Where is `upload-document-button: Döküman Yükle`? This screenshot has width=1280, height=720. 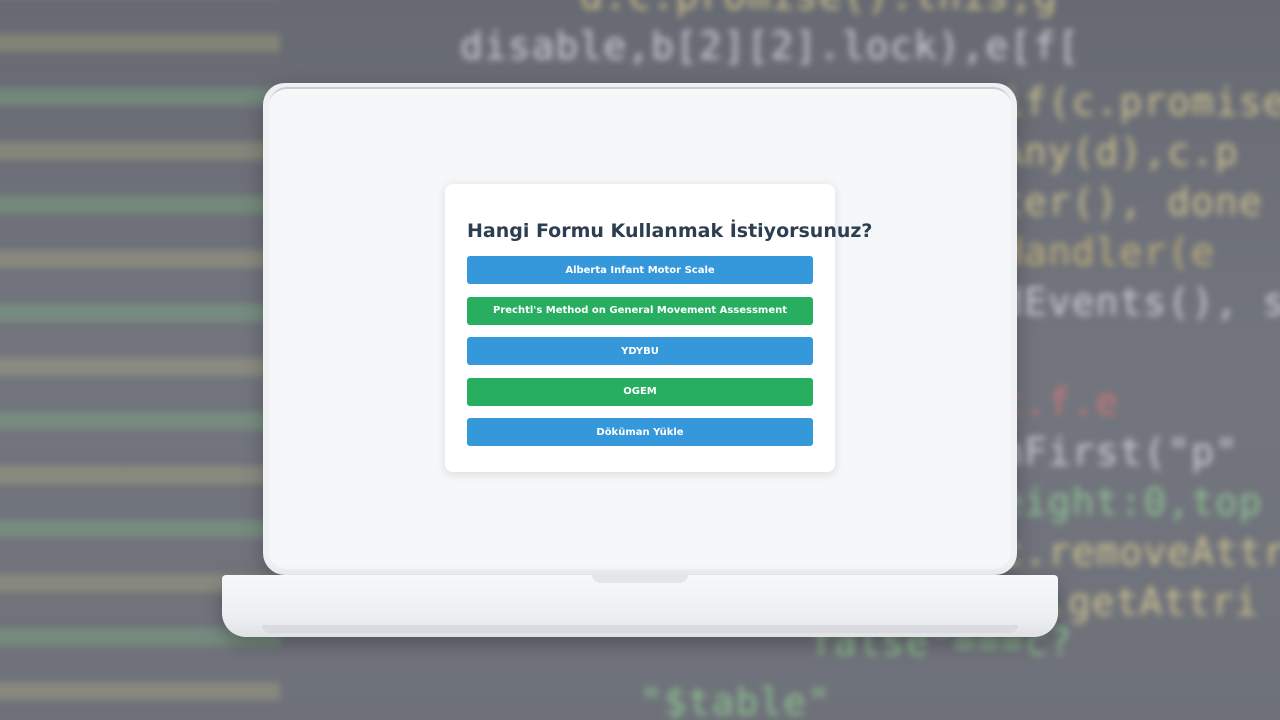
upload-document-button: Döküman Yükle is located at coordinates (640, 432).